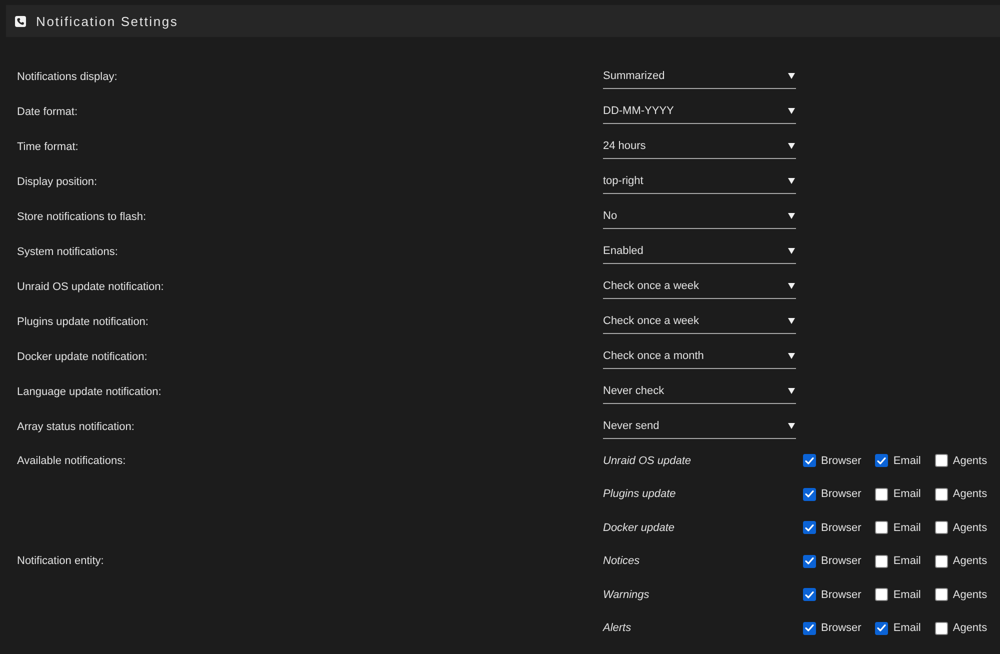 This screenshot has height=654, width=1000. What do you see at coordinates (617, 628) in the screenshot?
I see `notification-type: Alerts` at bounding box center [617, 628].